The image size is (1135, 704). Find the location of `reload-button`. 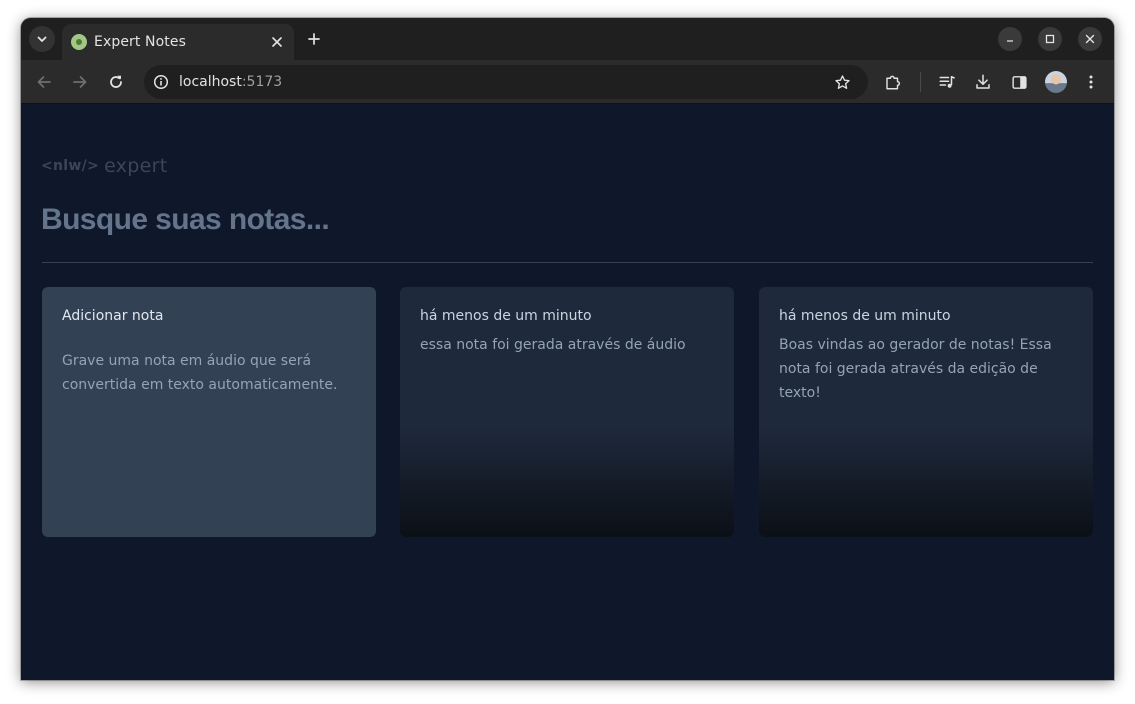

reload-button is located at coordinates (116, 82).